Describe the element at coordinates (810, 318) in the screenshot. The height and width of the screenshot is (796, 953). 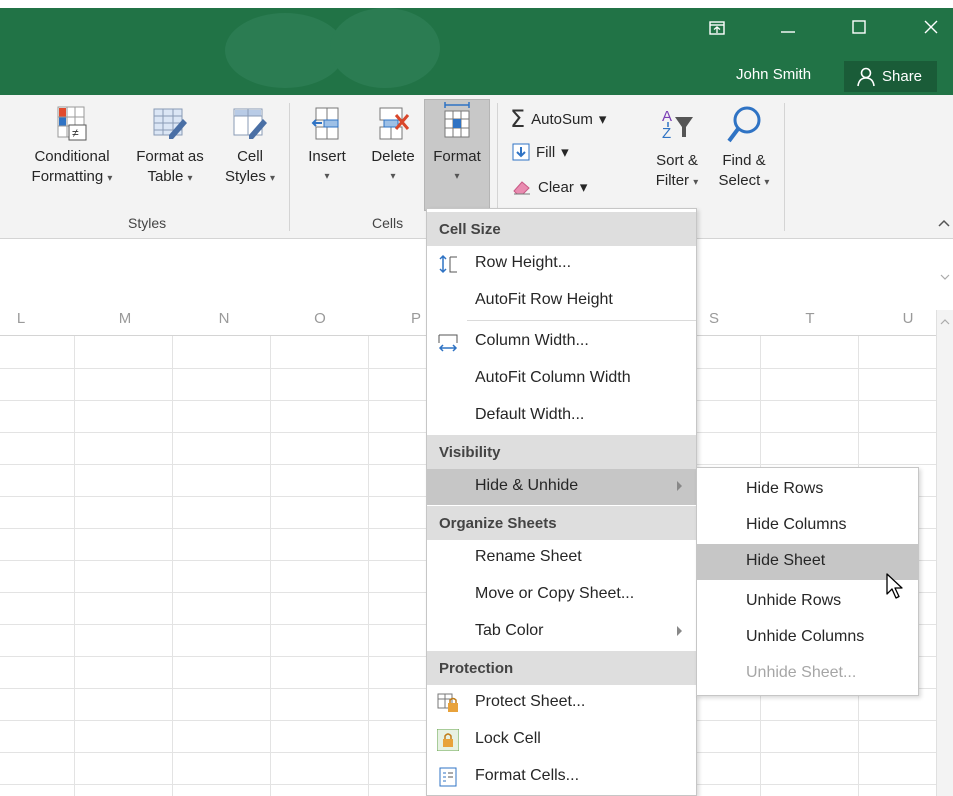
I see `column-header: T` at that location.